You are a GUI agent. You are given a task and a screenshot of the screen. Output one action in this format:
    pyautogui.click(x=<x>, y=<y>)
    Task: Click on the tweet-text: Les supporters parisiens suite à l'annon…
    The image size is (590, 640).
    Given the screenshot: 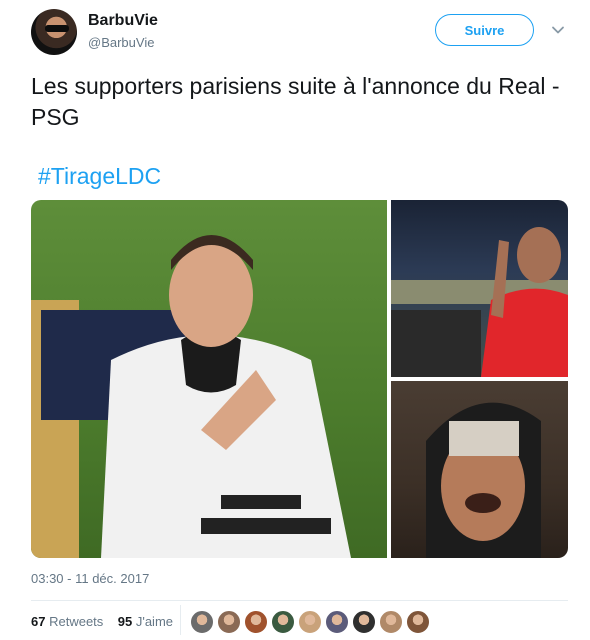 What is the action you would take?
    pyautogui.click(x=295, y=101)
    